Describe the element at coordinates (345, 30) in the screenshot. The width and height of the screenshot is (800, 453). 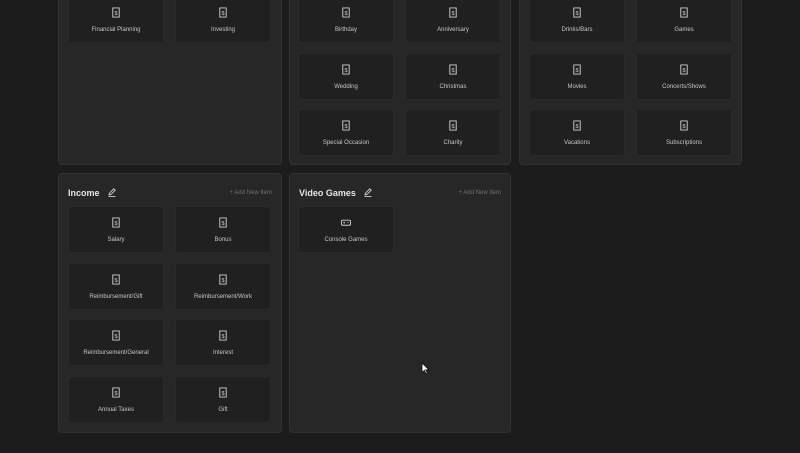
I see `category-tile-label: Birthday` at that location.